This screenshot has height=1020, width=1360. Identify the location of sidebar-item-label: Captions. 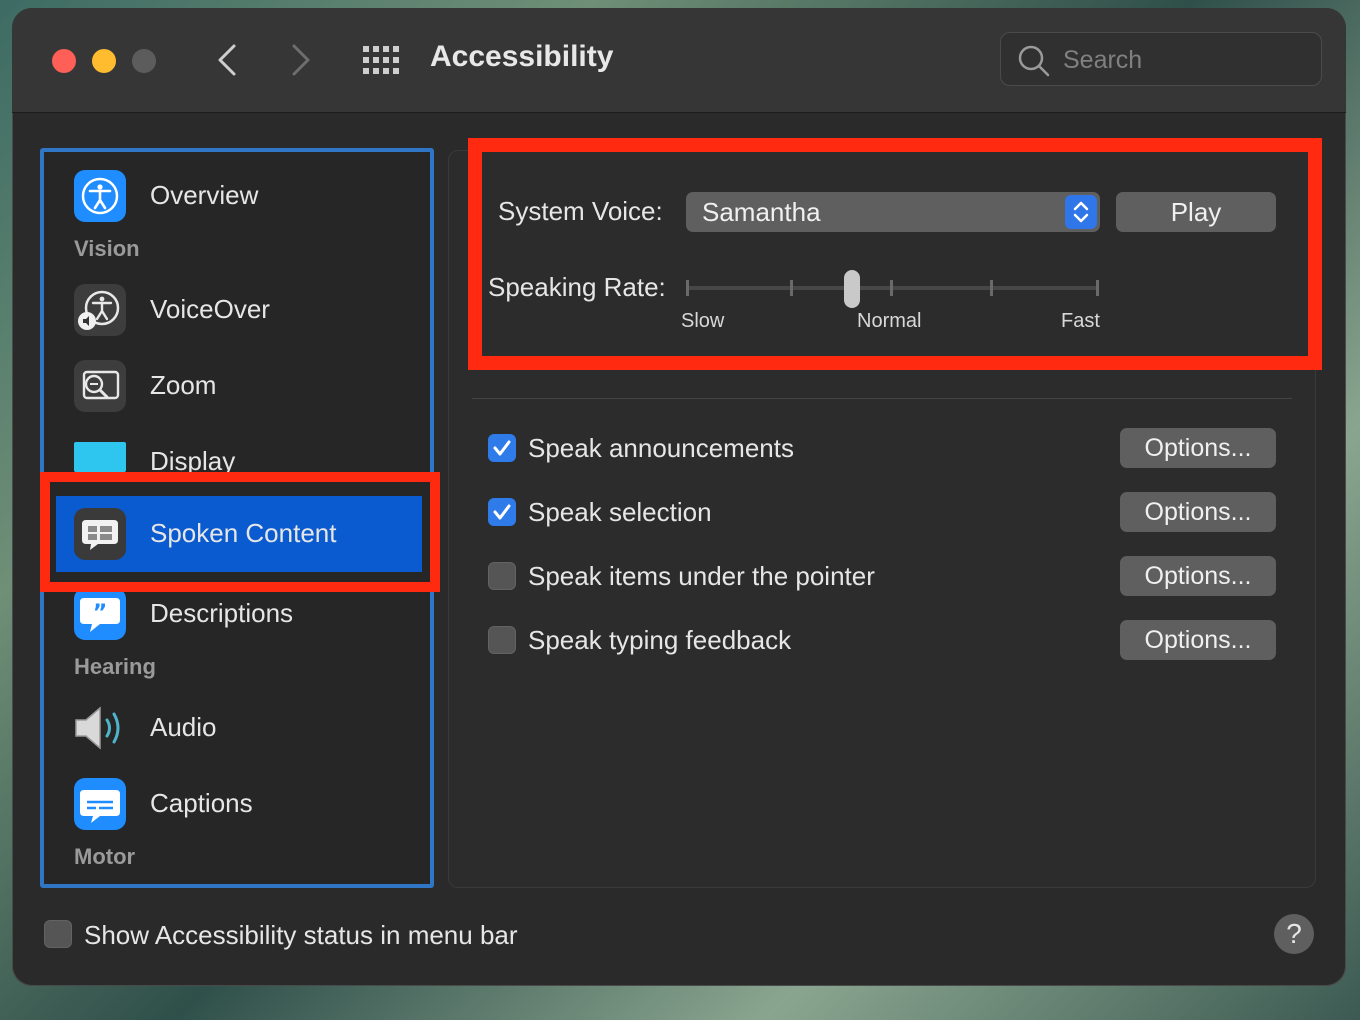
(201, 803).